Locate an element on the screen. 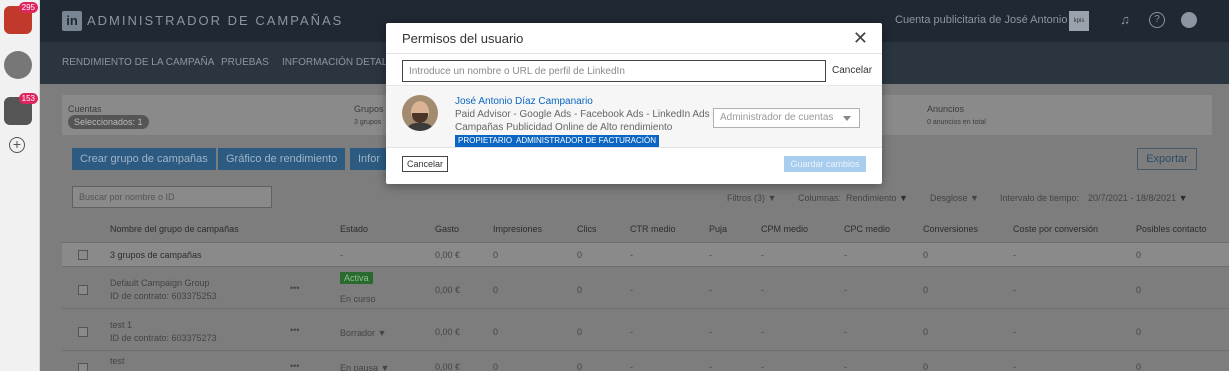  rail-app-3: 153 is located at coordinates (21, 109).